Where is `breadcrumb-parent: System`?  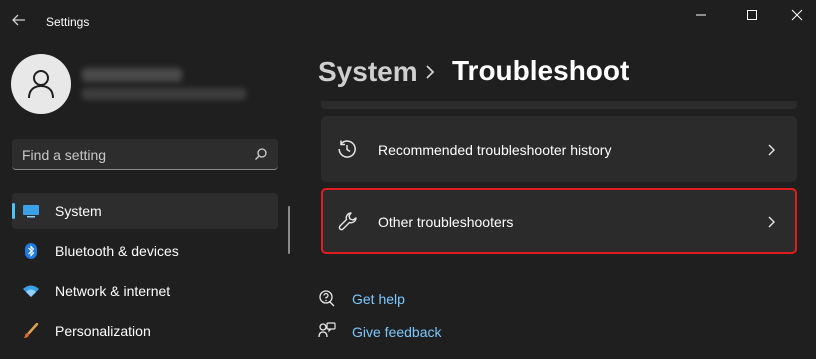
breadcrumb-parent: System is located at coordinates (368, 72).